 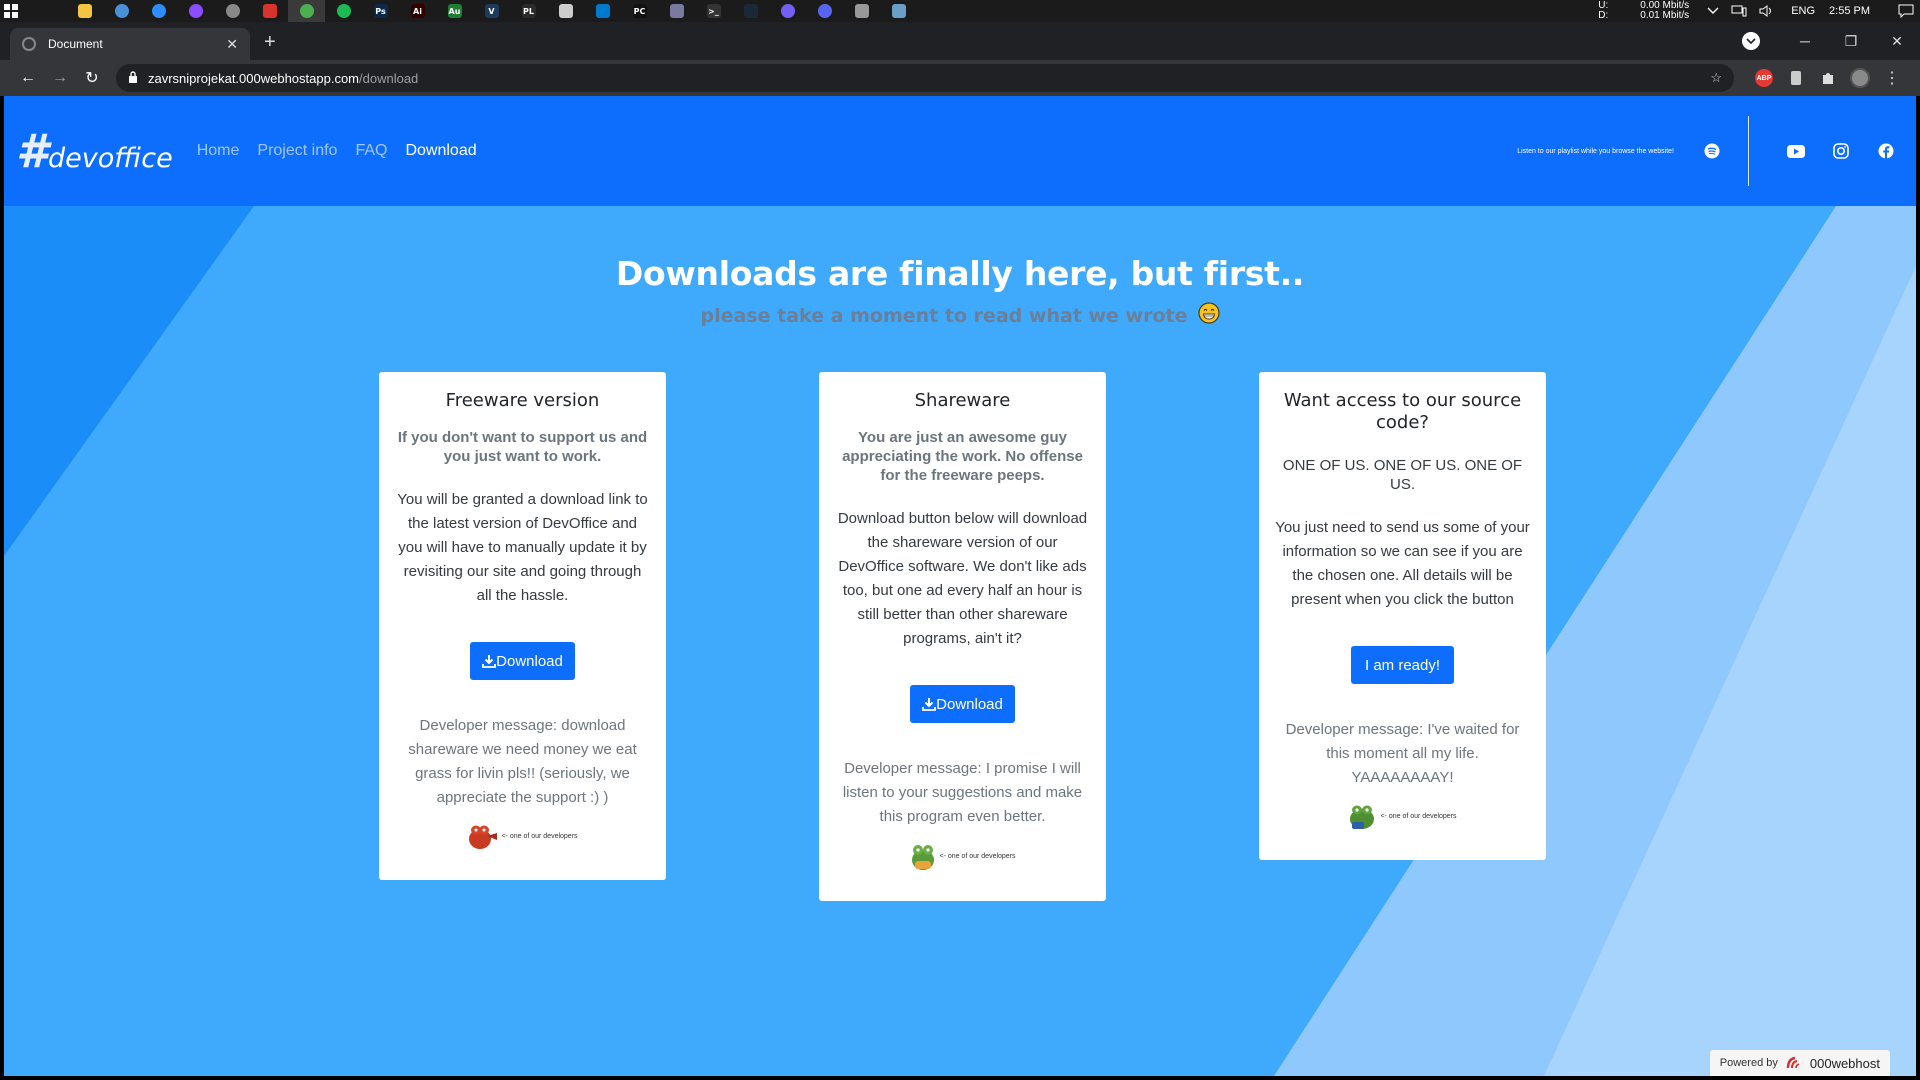 I want to click on tab-title: Document, so click(x=75, y=44).